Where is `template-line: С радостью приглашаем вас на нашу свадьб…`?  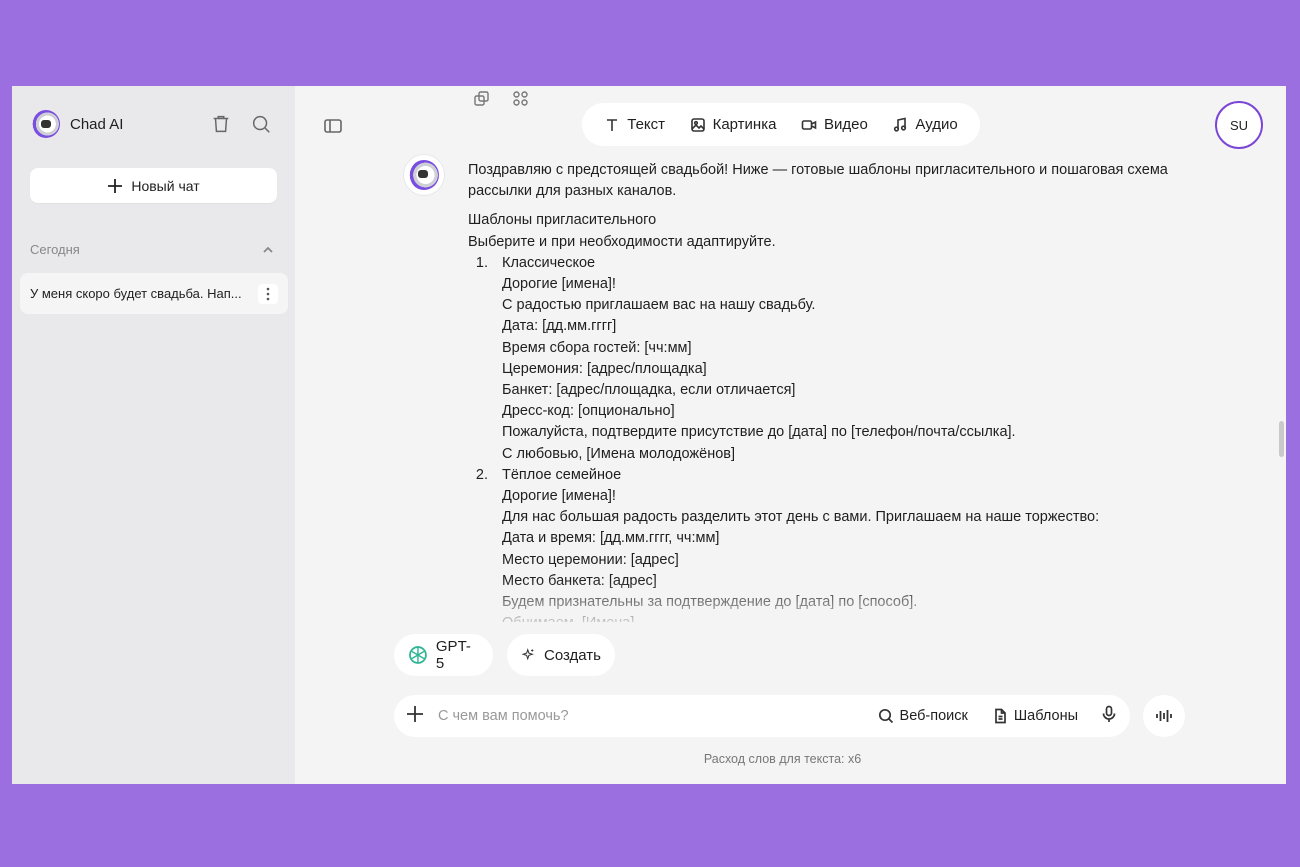
template-line: С радостью приглашаем вас на нашу свадьб… is located at coordinates (659, 305).